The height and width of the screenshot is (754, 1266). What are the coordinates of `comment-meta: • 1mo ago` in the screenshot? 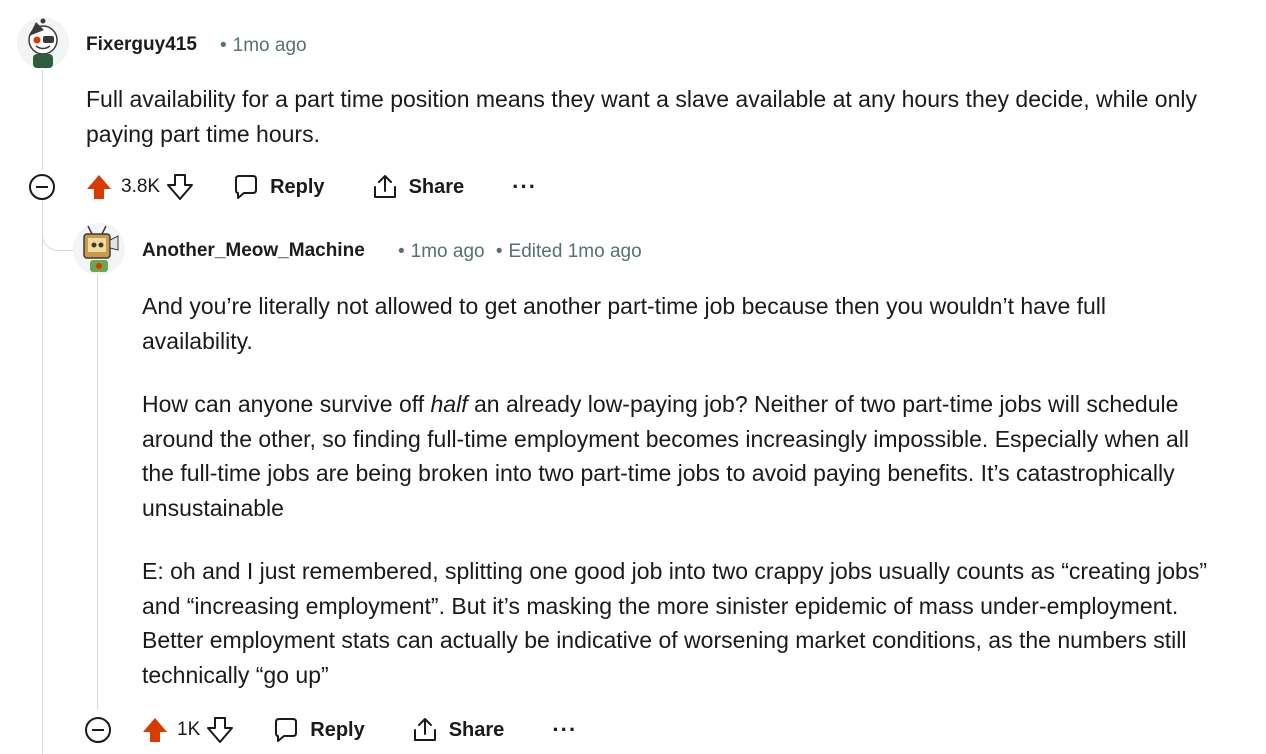 It's located at (263, 46).